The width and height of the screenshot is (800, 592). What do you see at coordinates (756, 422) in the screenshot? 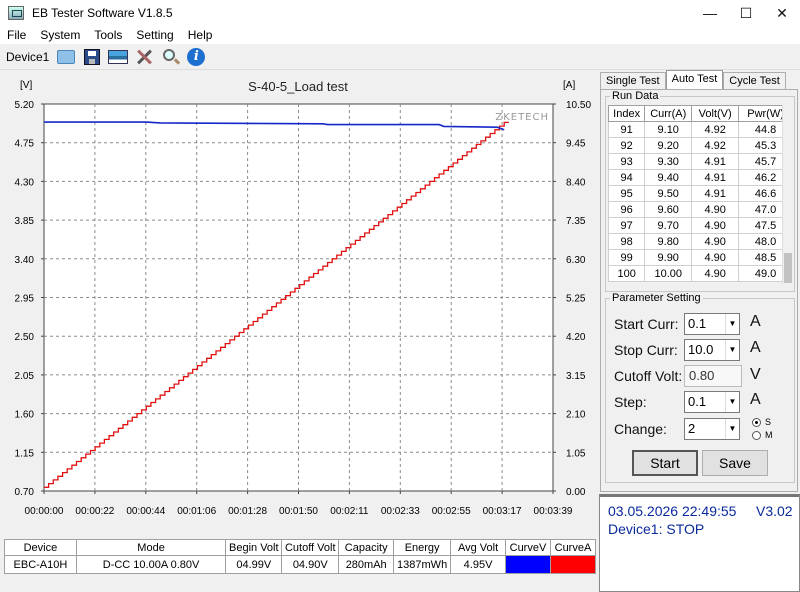
I see `radio-s-dot` at bounding box center [756, 422].